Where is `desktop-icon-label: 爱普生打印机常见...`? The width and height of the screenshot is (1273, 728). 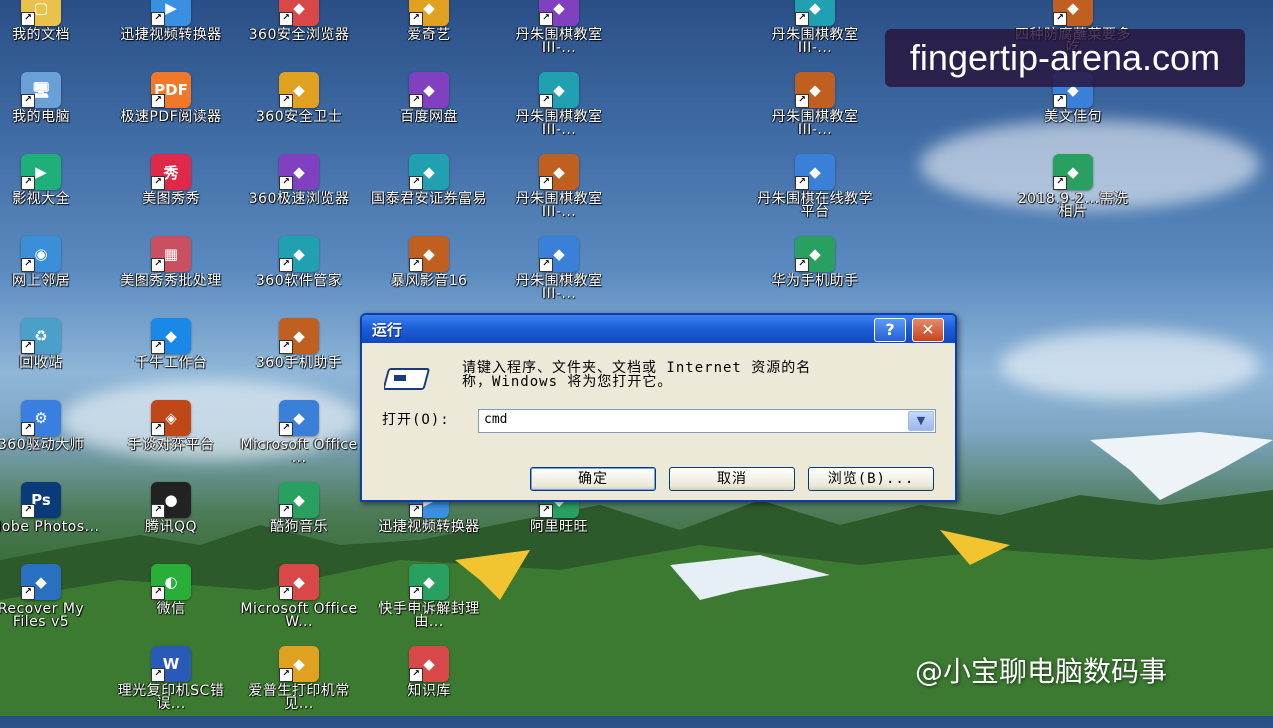
desktop-icon-label: 爱普生打印机常见... is located at coordinates (299, 697).